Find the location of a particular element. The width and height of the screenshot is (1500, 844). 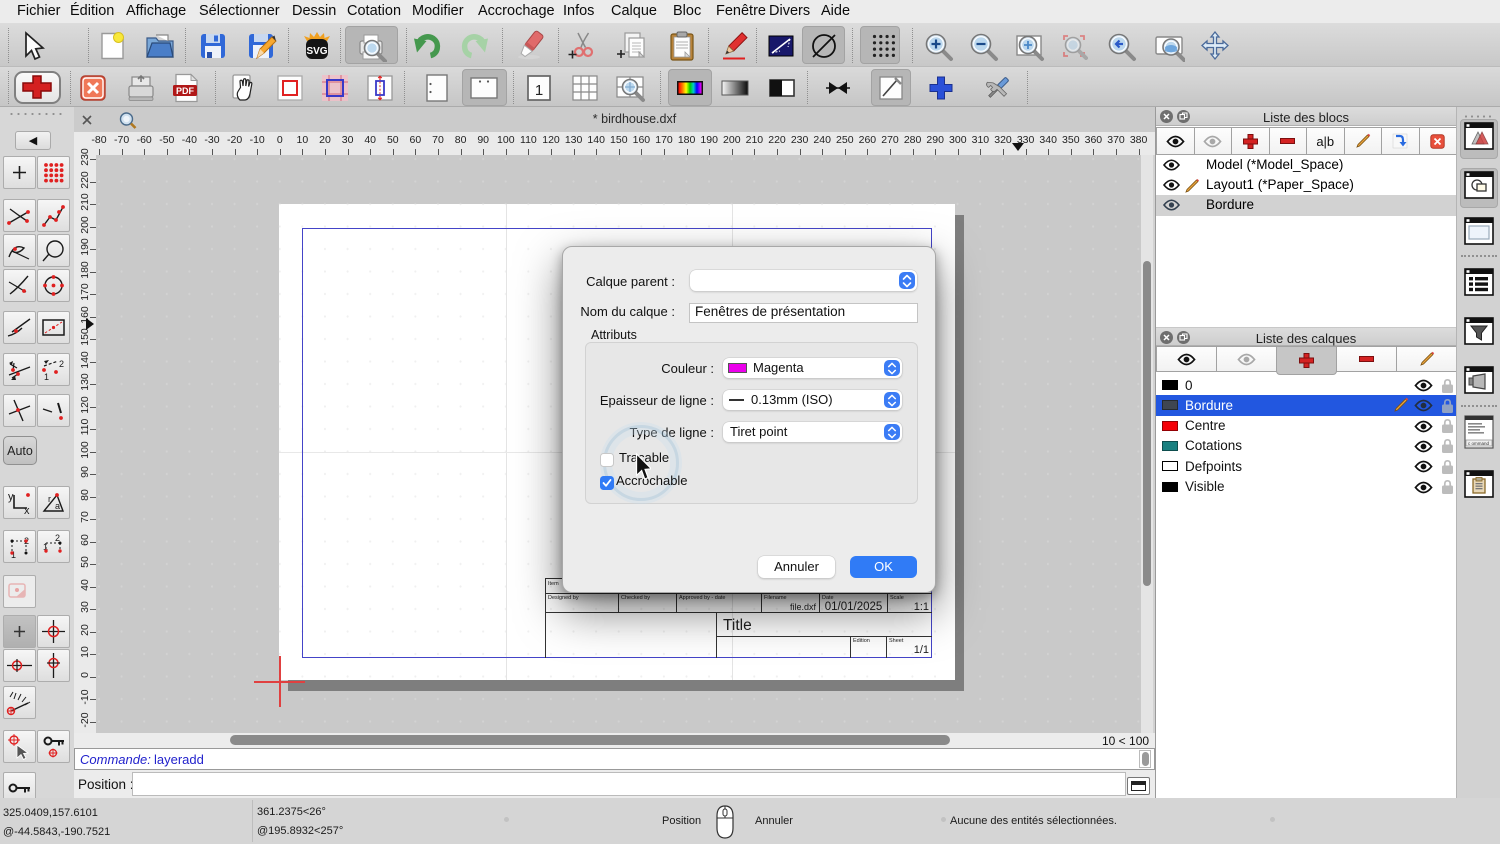

svg-text: a is located at coordinates (57, 506).